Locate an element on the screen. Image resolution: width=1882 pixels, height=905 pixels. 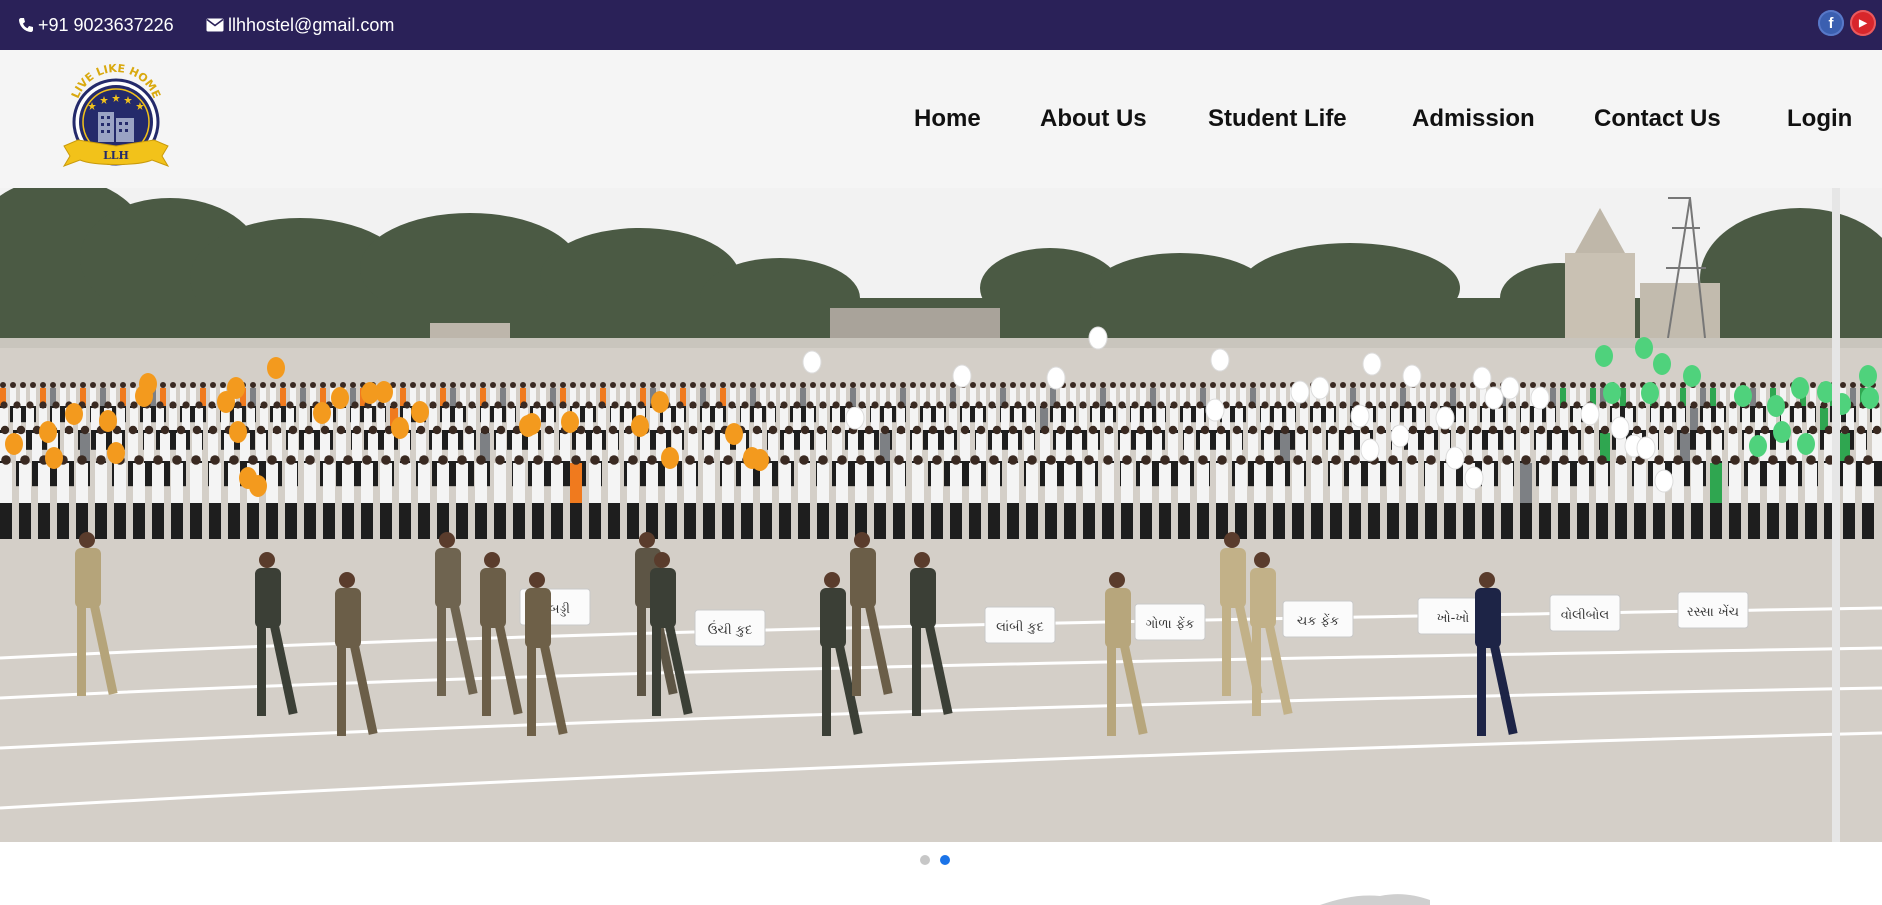
email-contact: llhhostel@gmail.com is located at coordinates (300, 25).